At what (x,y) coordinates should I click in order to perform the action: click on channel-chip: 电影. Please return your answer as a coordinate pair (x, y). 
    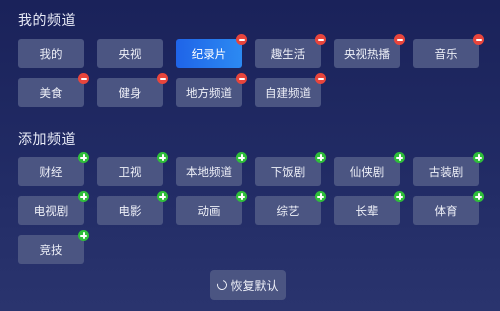
    Looking at the image, I should click on (132, 208).